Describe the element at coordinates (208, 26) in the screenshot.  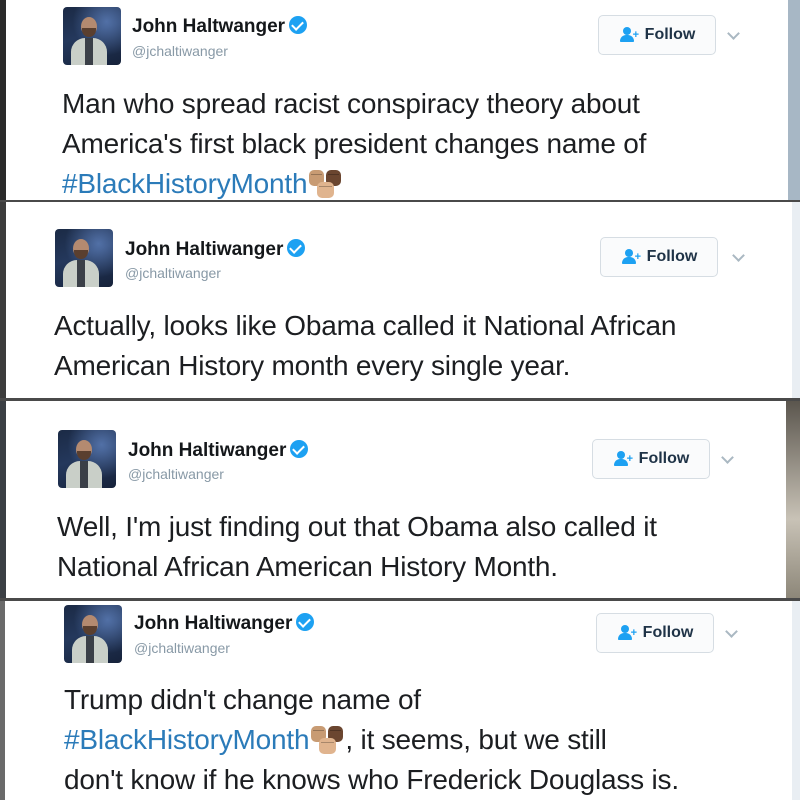
I see `author-name-text: John Haltwanger` at that location.